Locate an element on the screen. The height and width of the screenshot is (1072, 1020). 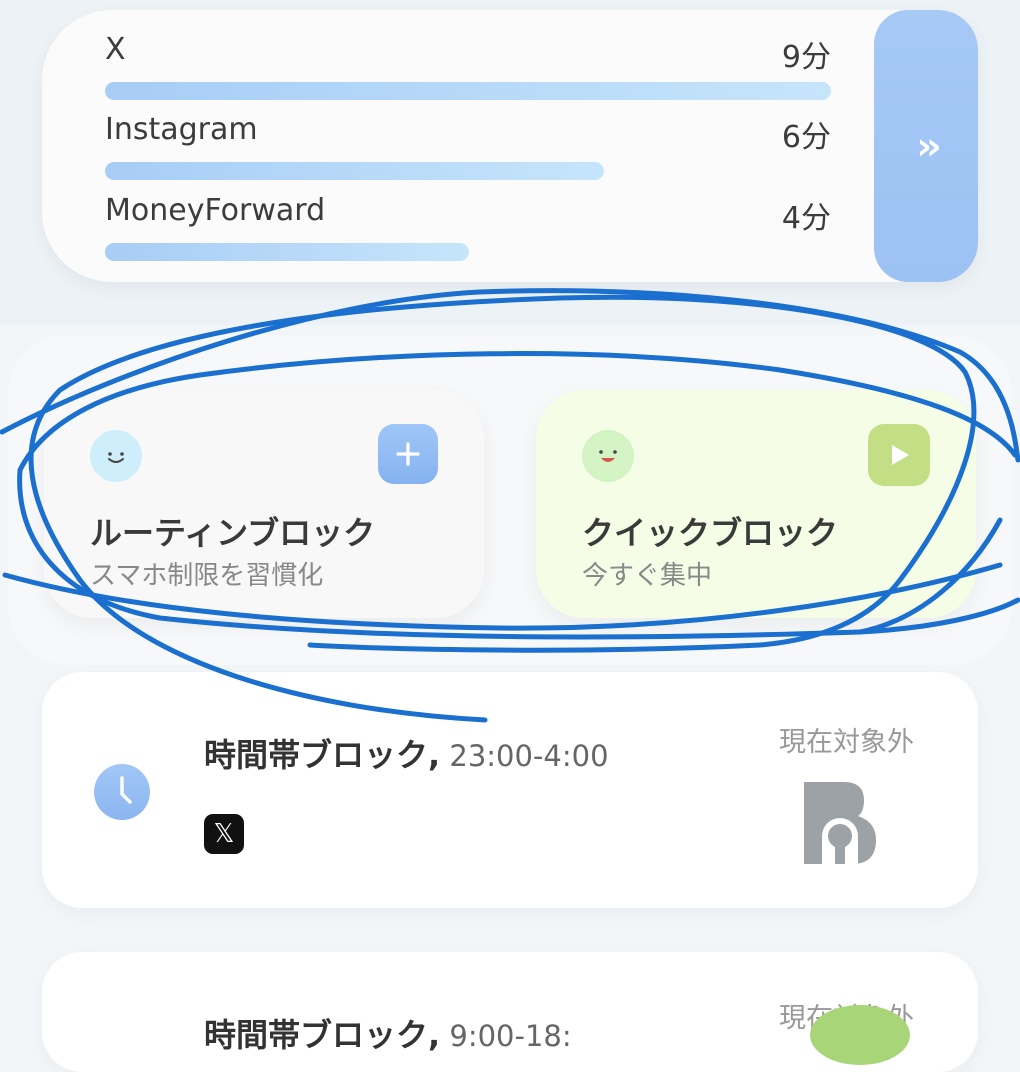
usage-more-button: ›› is located at coordinates (926, 146).